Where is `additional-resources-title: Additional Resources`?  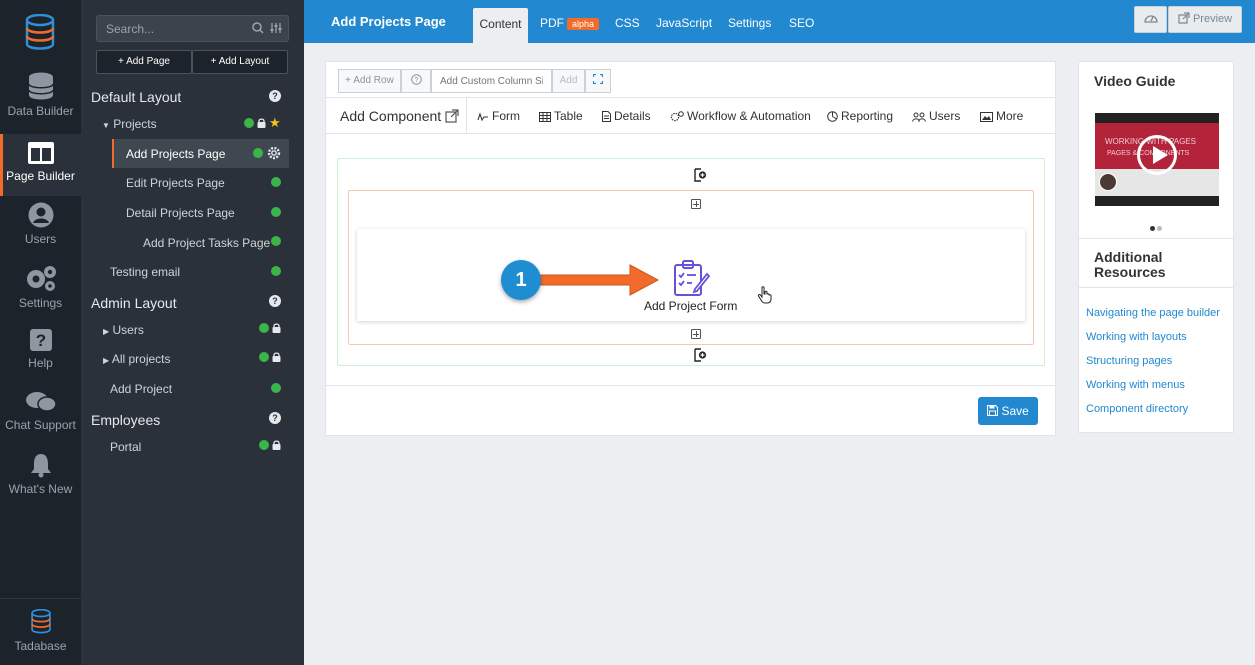
additional-resources-title: Additional Resources is located at coordinates (1130, 264).